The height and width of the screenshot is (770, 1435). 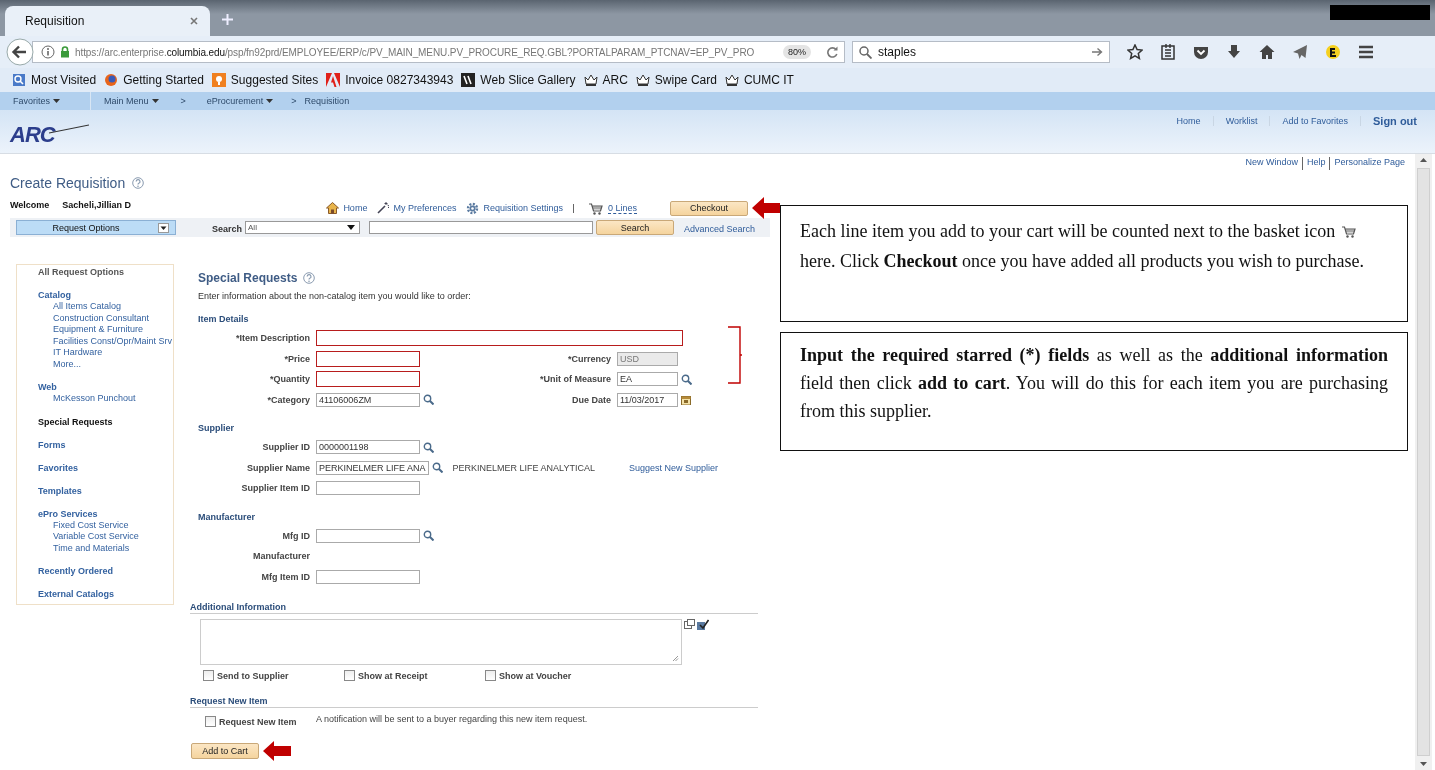 What do you see at coordinates (720, 229) in the screenshot?
I see `advanced-search-link: Advanced Search` at bounding box center [720, 229].